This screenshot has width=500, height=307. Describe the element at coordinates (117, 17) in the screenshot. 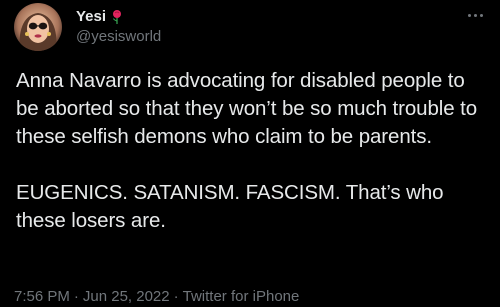

I see `rose-icon` at that location.